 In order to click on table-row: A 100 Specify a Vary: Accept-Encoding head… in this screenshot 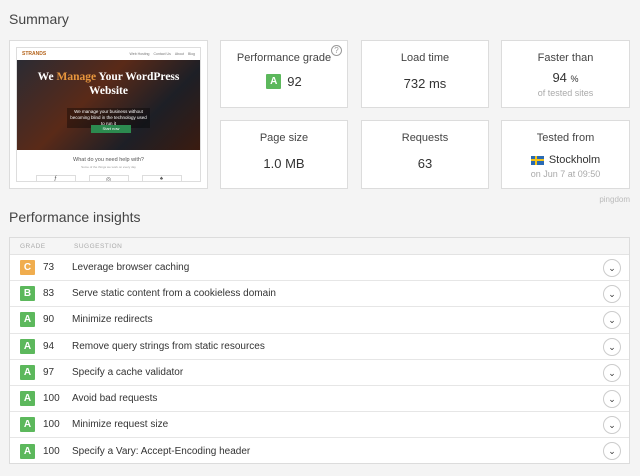, I will do `click(319, 451)`.